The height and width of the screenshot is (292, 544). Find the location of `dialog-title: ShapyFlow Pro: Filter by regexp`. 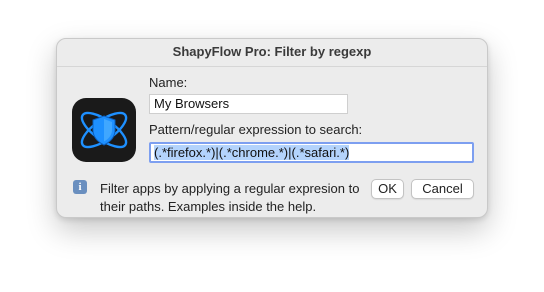

dialog-title: ShapyFlow Pro: Filter by regexp is located at coordinates (272, 51).